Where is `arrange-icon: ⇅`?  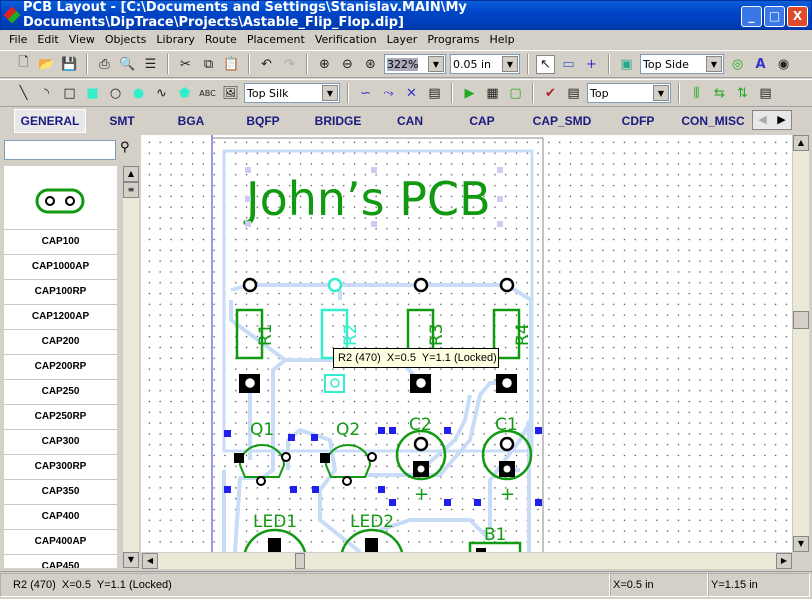 arrange-icon: ⇅ is located at coordinates (742, 93).